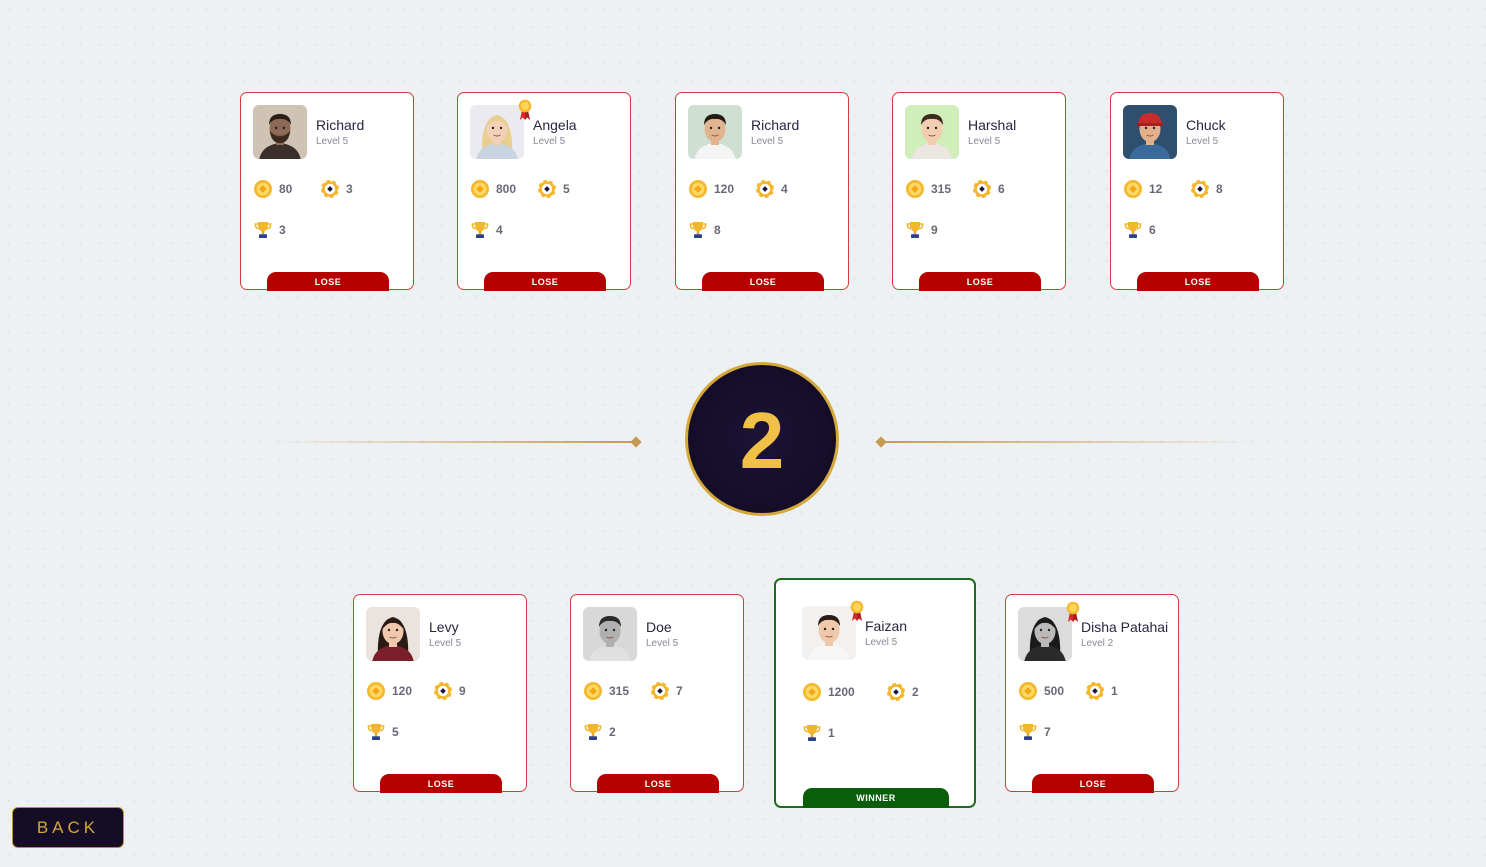 The height and width of the screenshot is (867, 1486). What do you see at coordinates (349, 189) in the screenshot?
I see `chips-value: 3` at bounding box center [349, 189].